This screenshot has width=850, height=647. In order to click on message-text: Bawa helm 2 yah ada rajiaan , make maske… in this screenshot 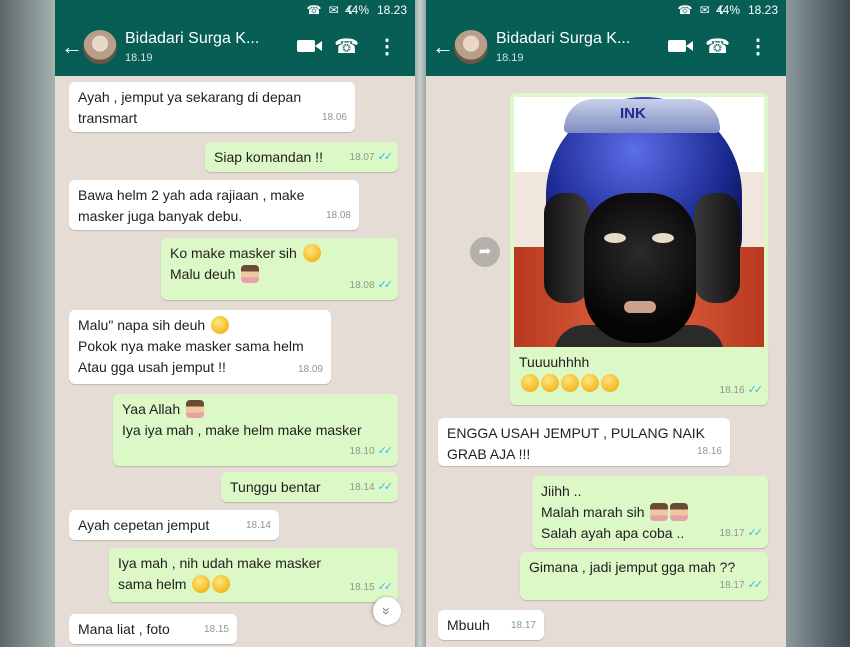, I will do `click(191, 205)`.